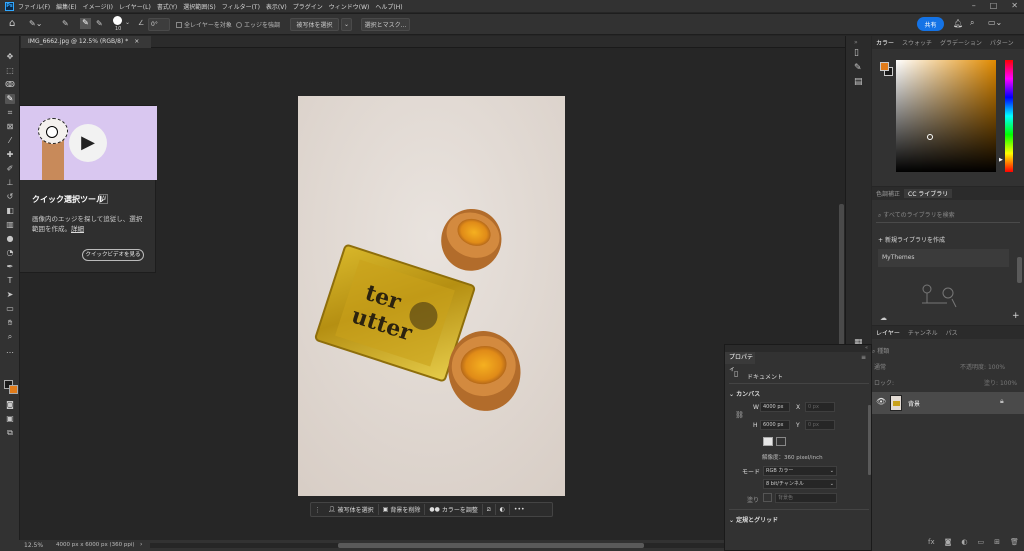  I want to click on ctx-adjust-color-button: ●● カラーを調整, so click(454, 509).